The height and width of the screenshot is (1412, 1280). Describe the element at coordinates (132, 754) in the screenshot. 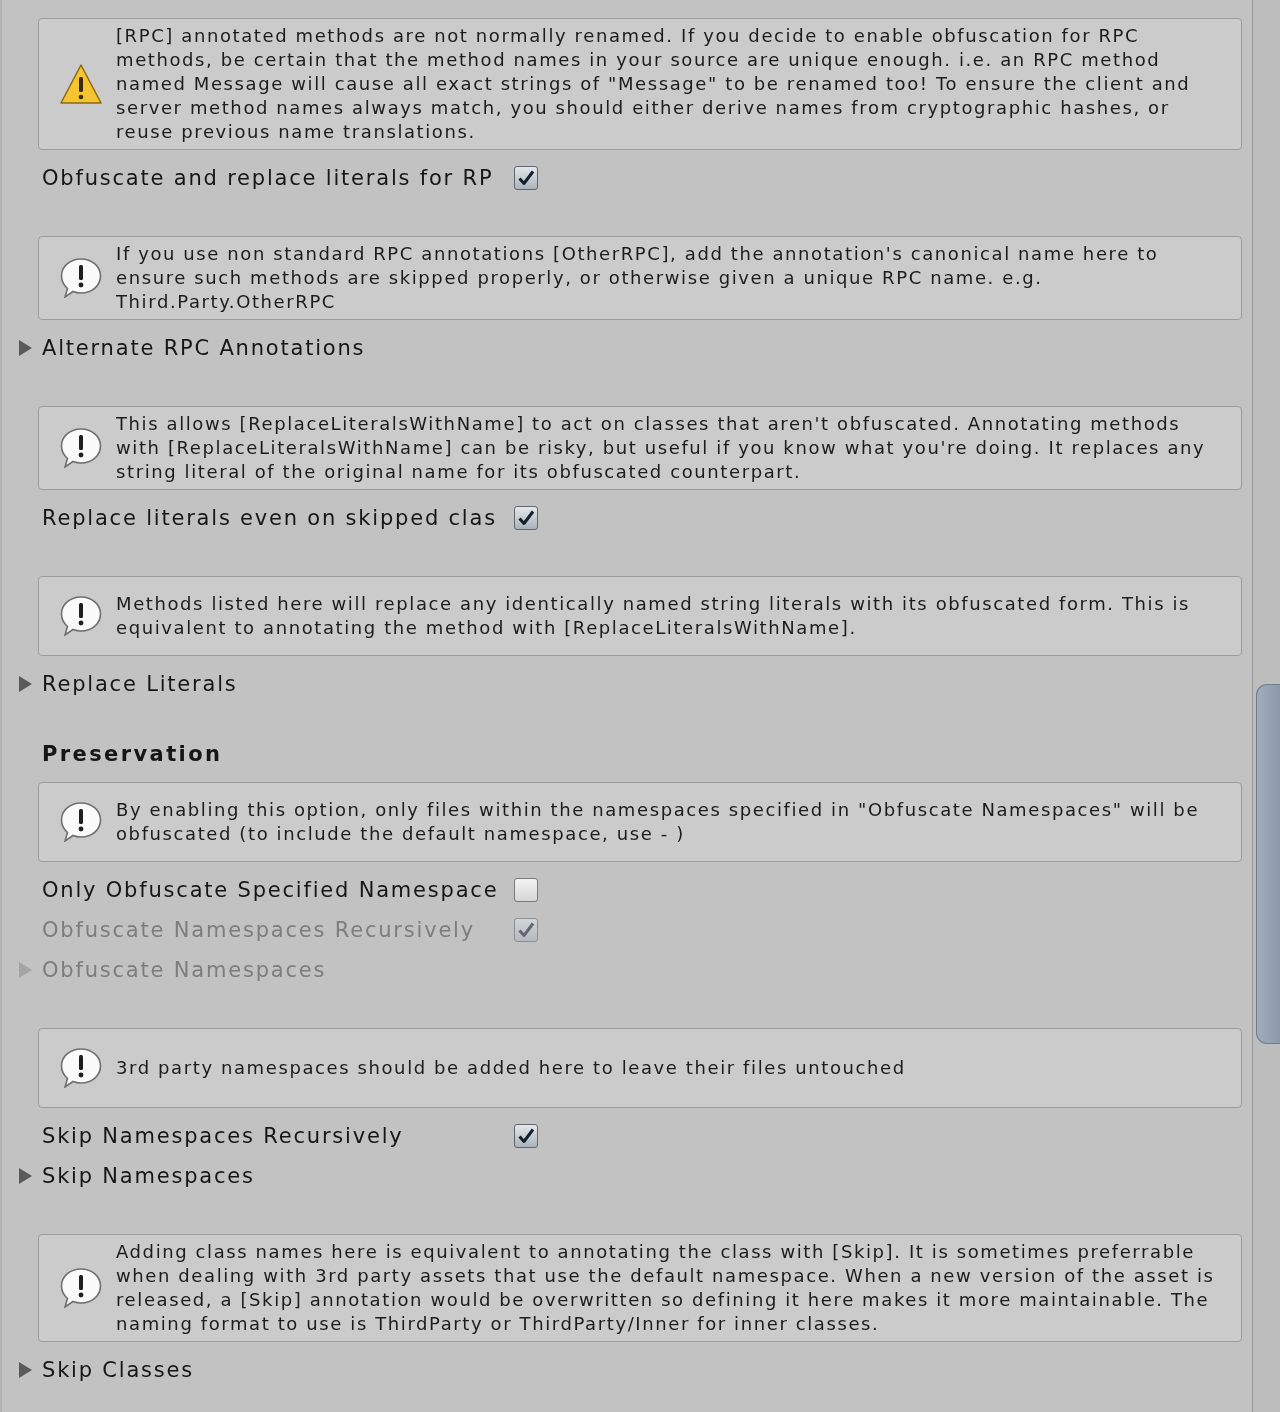

I see `section-heading: Preservation` at that location.